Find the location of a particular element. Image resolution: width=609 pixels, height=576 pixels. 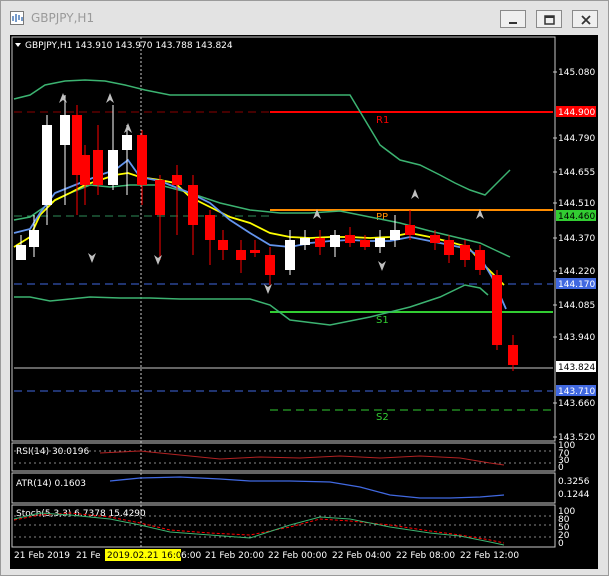

atr-panel-frame is located at coordinates (283, 488).